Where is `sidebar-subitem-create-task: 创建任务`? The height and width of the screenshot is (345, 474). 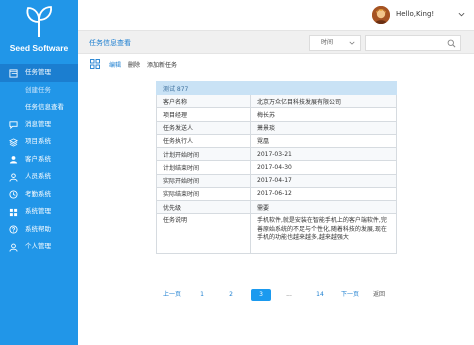
sidebar-subitem-create-task: 创建任务 is located at coordinates (39, 90).